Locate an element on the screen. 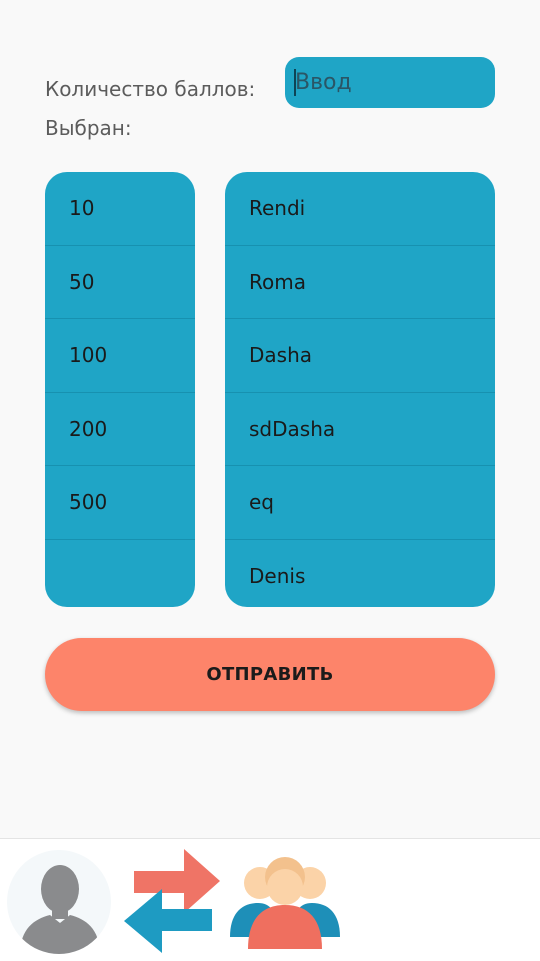 This screenshot has width=540, height=961. points-input is located at coordinates (390, 82).